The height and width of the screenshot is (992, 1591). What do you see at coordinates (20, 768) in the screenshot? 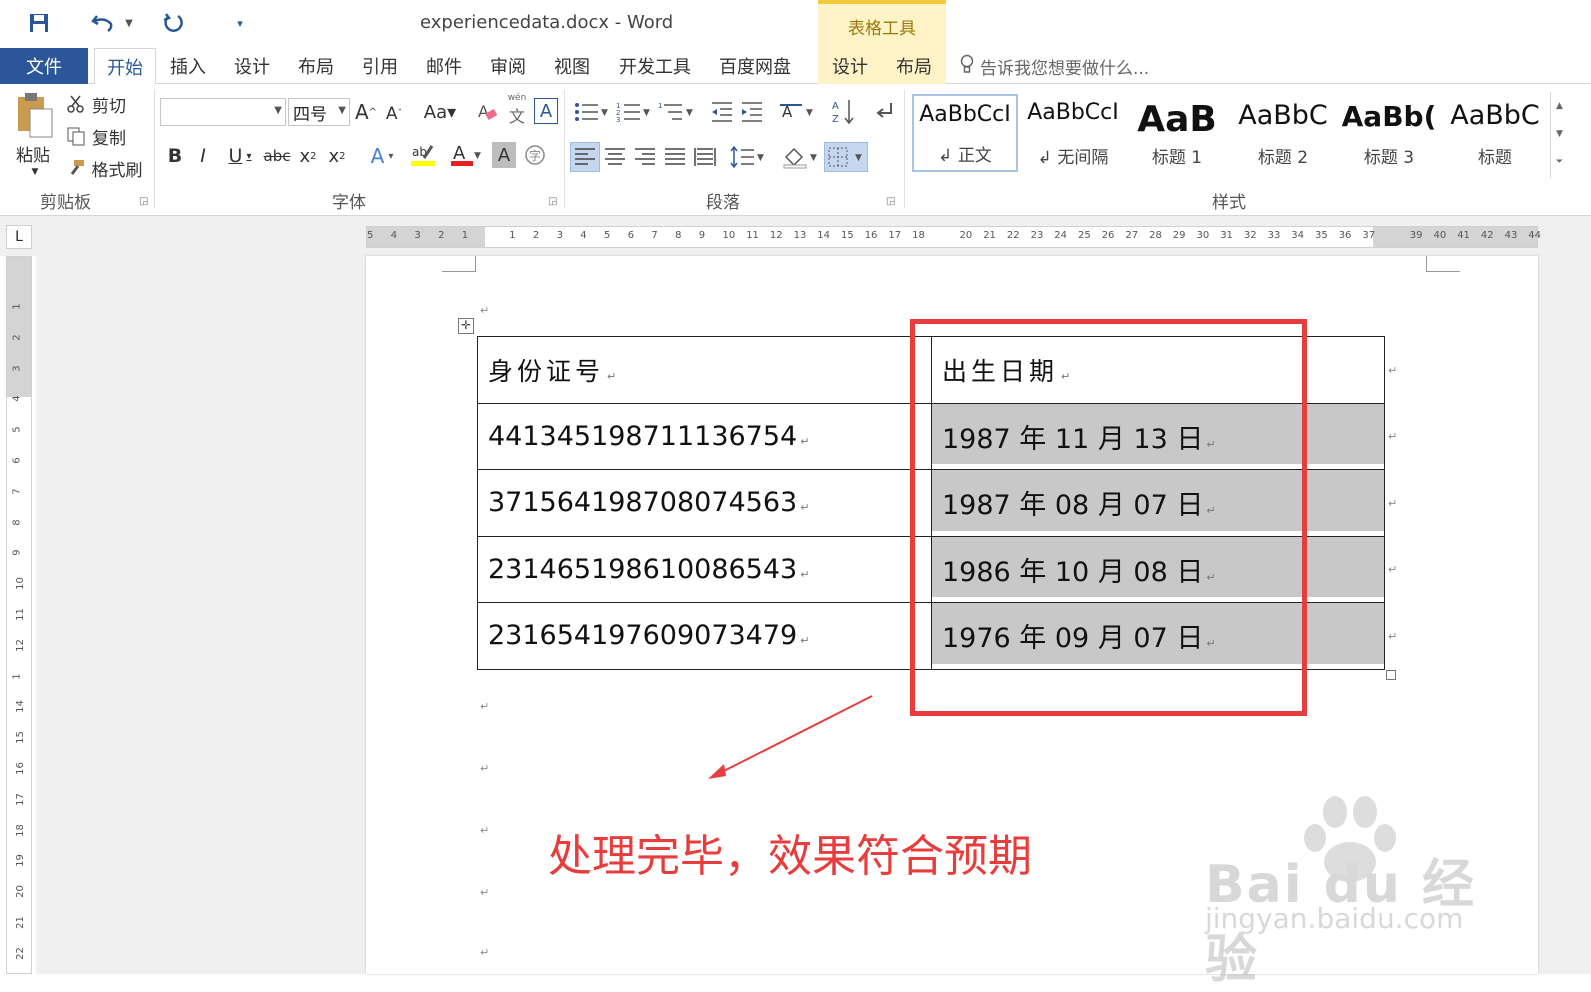
I see `ruler-tick: 16` at bounding box center [20, 768].